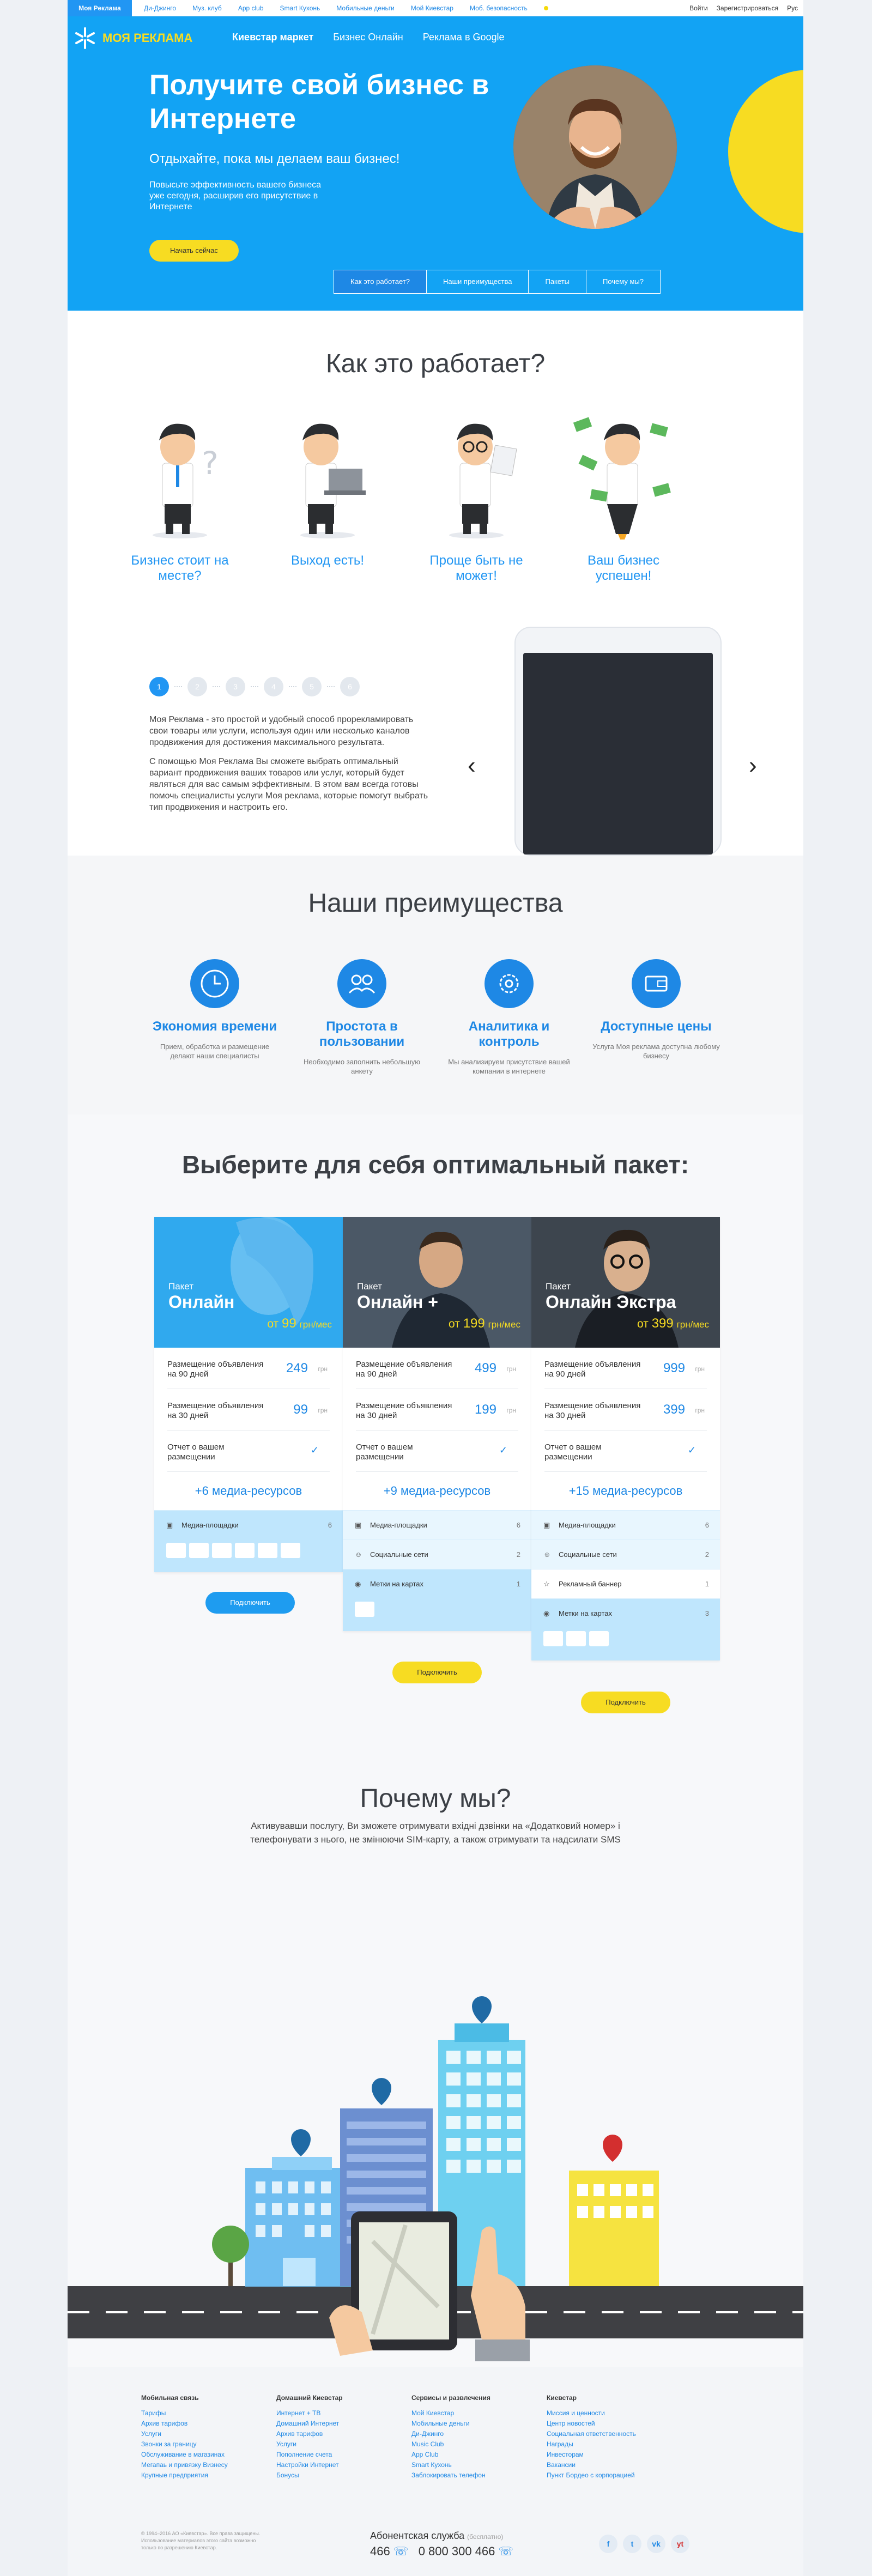  Describe the element at coordinates (602, 2444) in the screenshot. I see `footer-link: Награды` at that location.